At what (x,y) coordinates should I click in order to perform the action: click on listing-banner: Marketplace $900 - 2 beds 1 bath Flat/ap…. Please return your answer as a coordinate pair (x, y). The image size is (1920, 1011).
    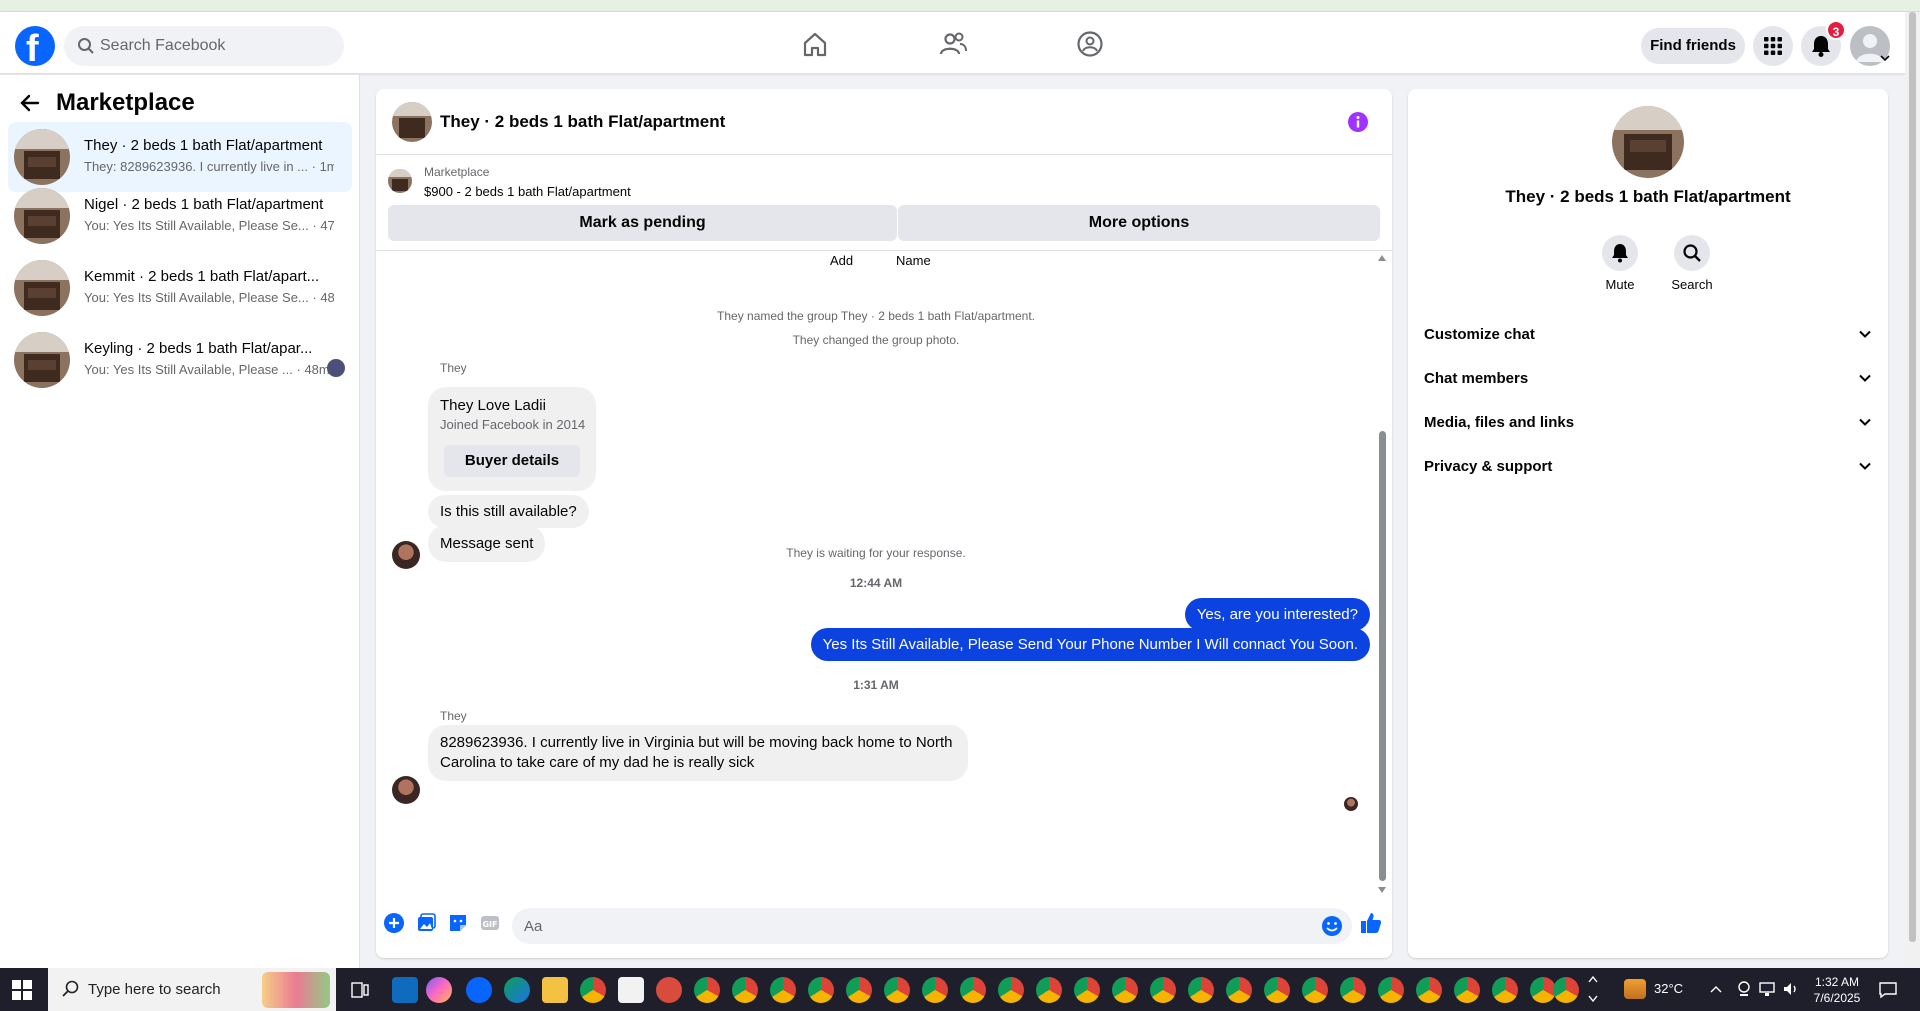
    Looking at the image, I should click on (884, 203).